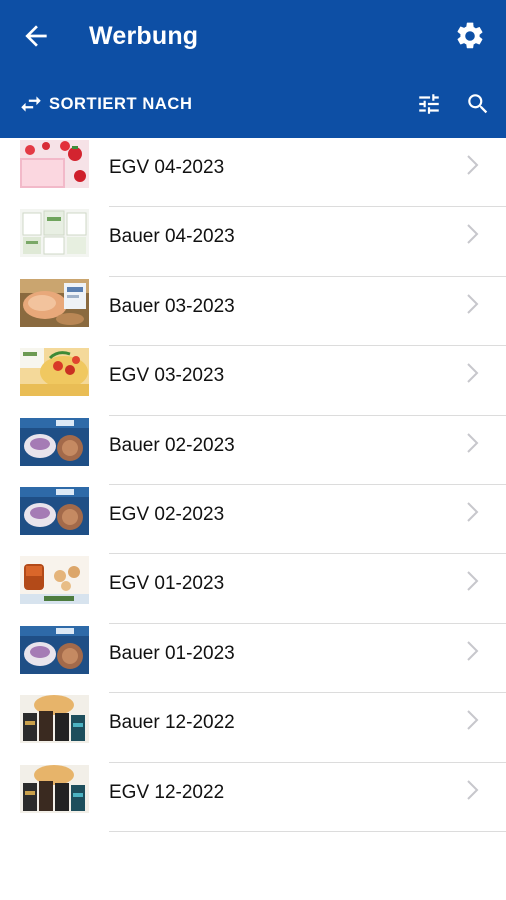  Describe the element at coordinates (54, 164) in the screenshot. I see `strawberry-dessert-thumbnail` at that location.